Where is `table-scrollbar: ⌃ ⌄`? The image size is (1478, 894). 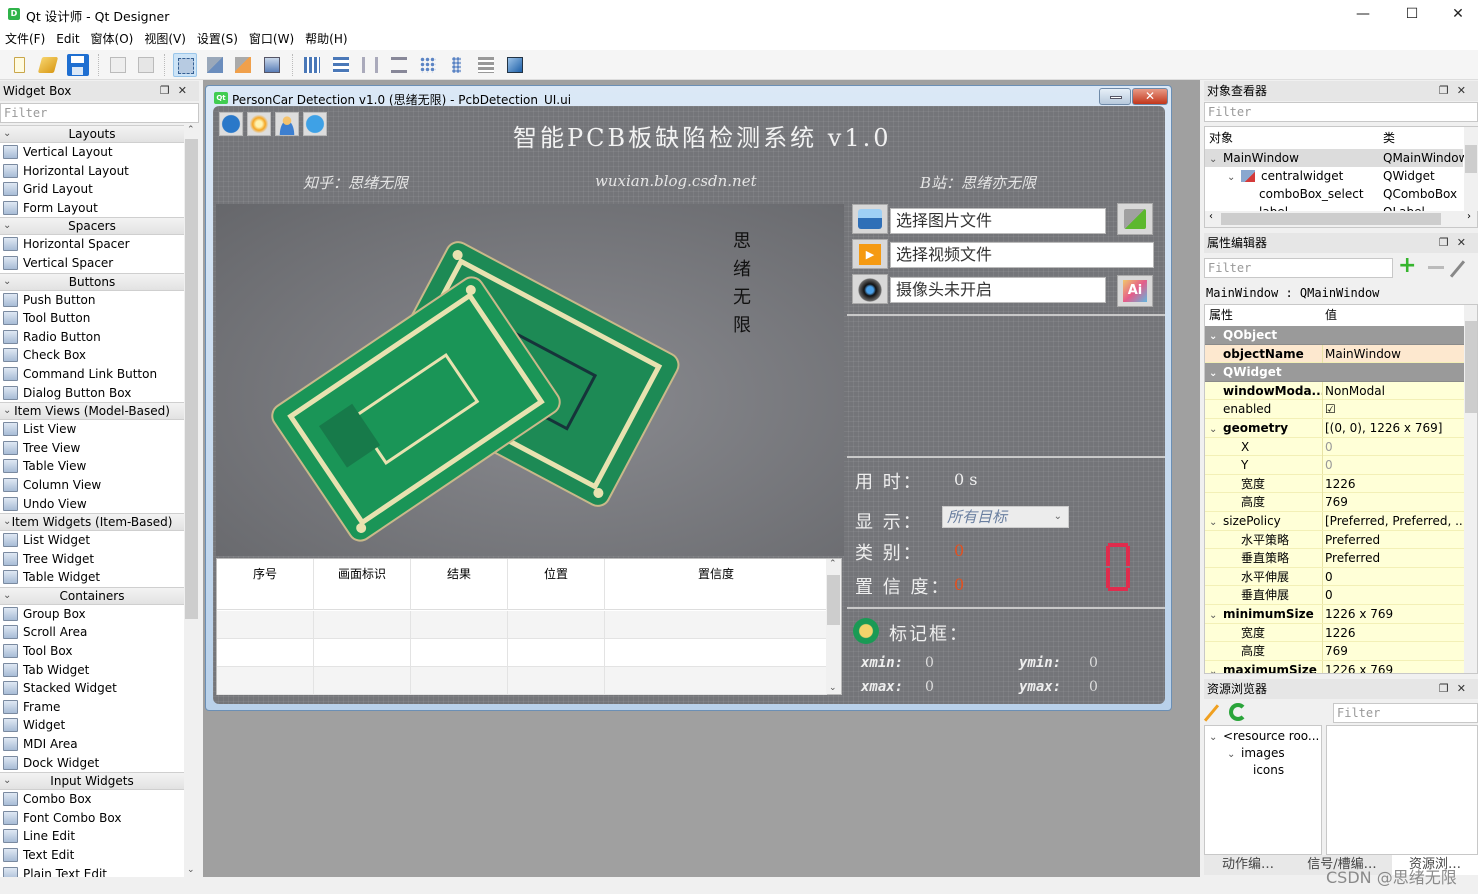 table-scrollbar: ⌃ ⌄ is located at coordinates (833, 626).